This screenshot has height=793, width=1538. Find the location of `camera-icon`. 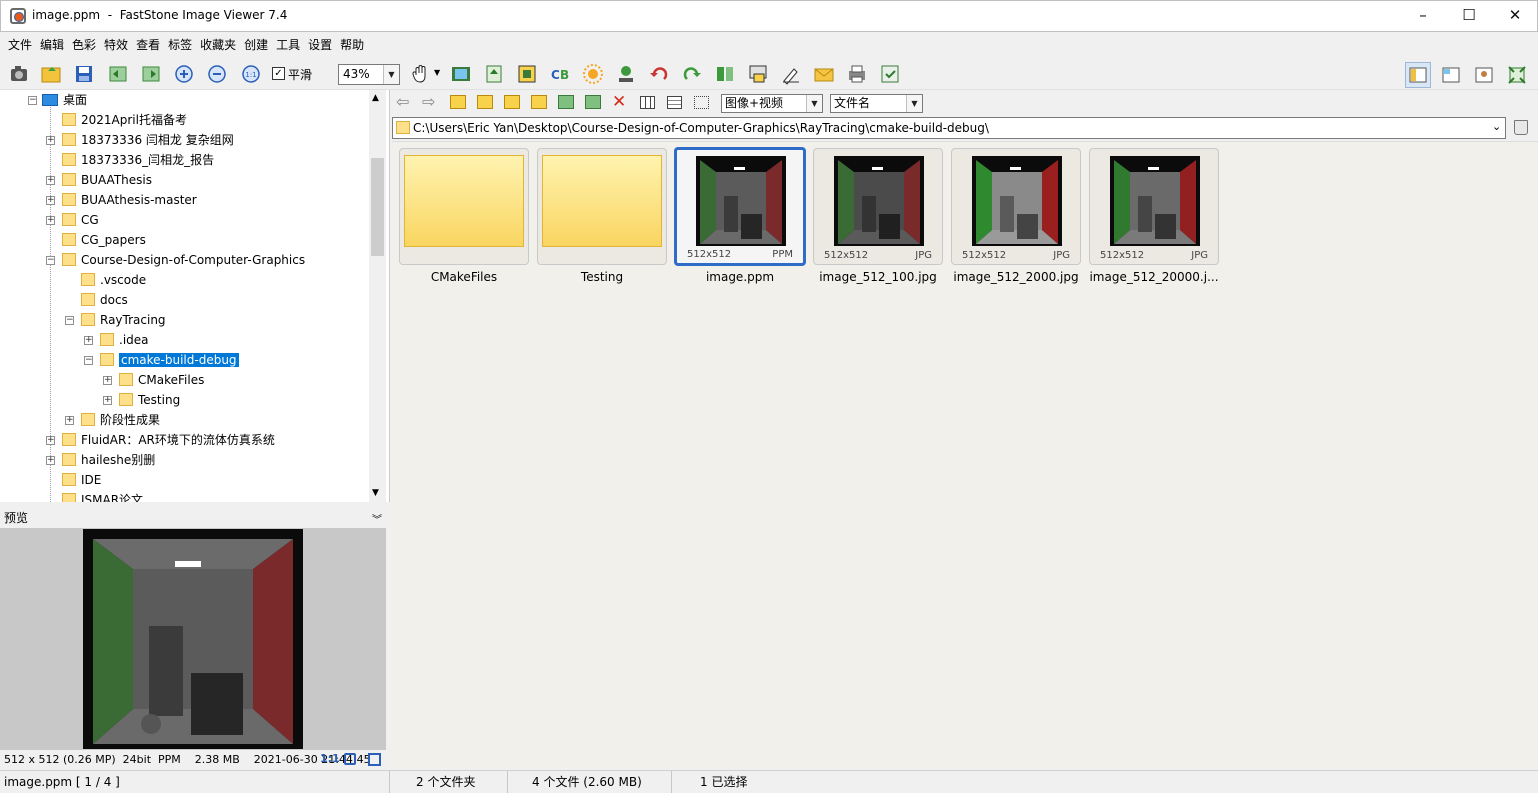

camera-icon is located at coordinates (19, 74).